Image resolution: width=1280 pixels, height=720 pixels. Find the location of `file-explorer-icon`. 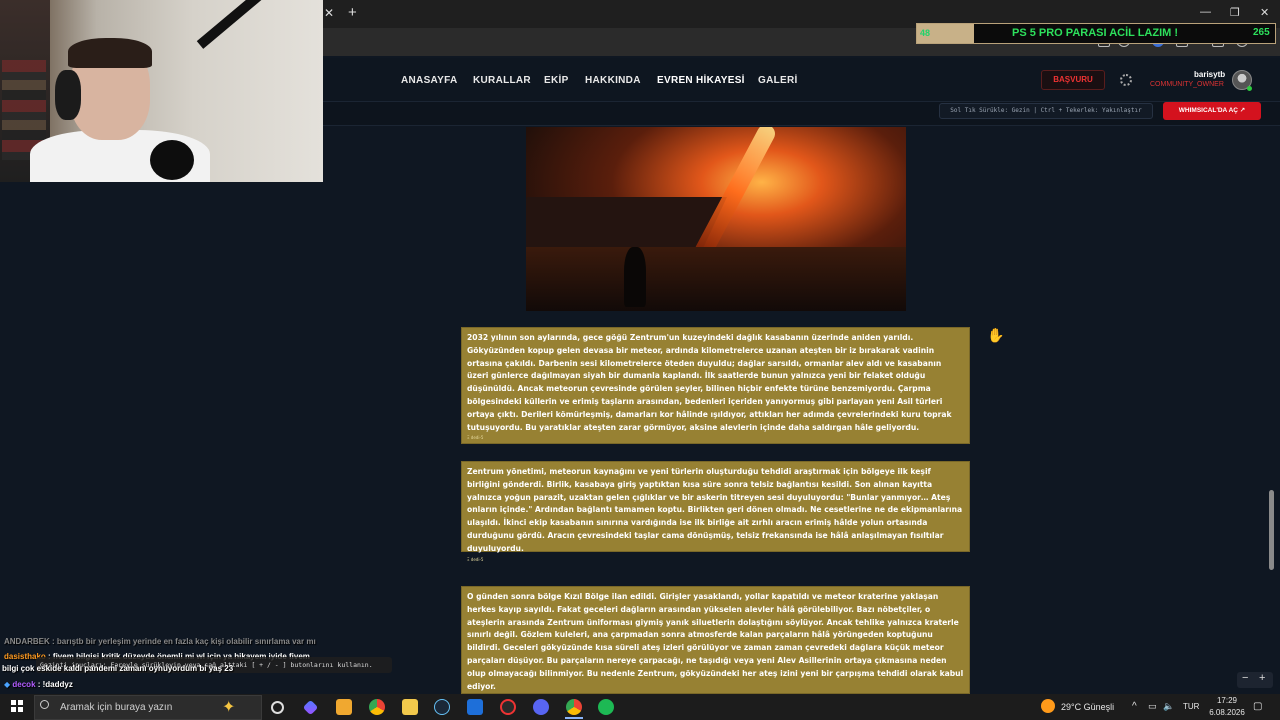

file-explorer-icon is located at coordinates (410, 707).